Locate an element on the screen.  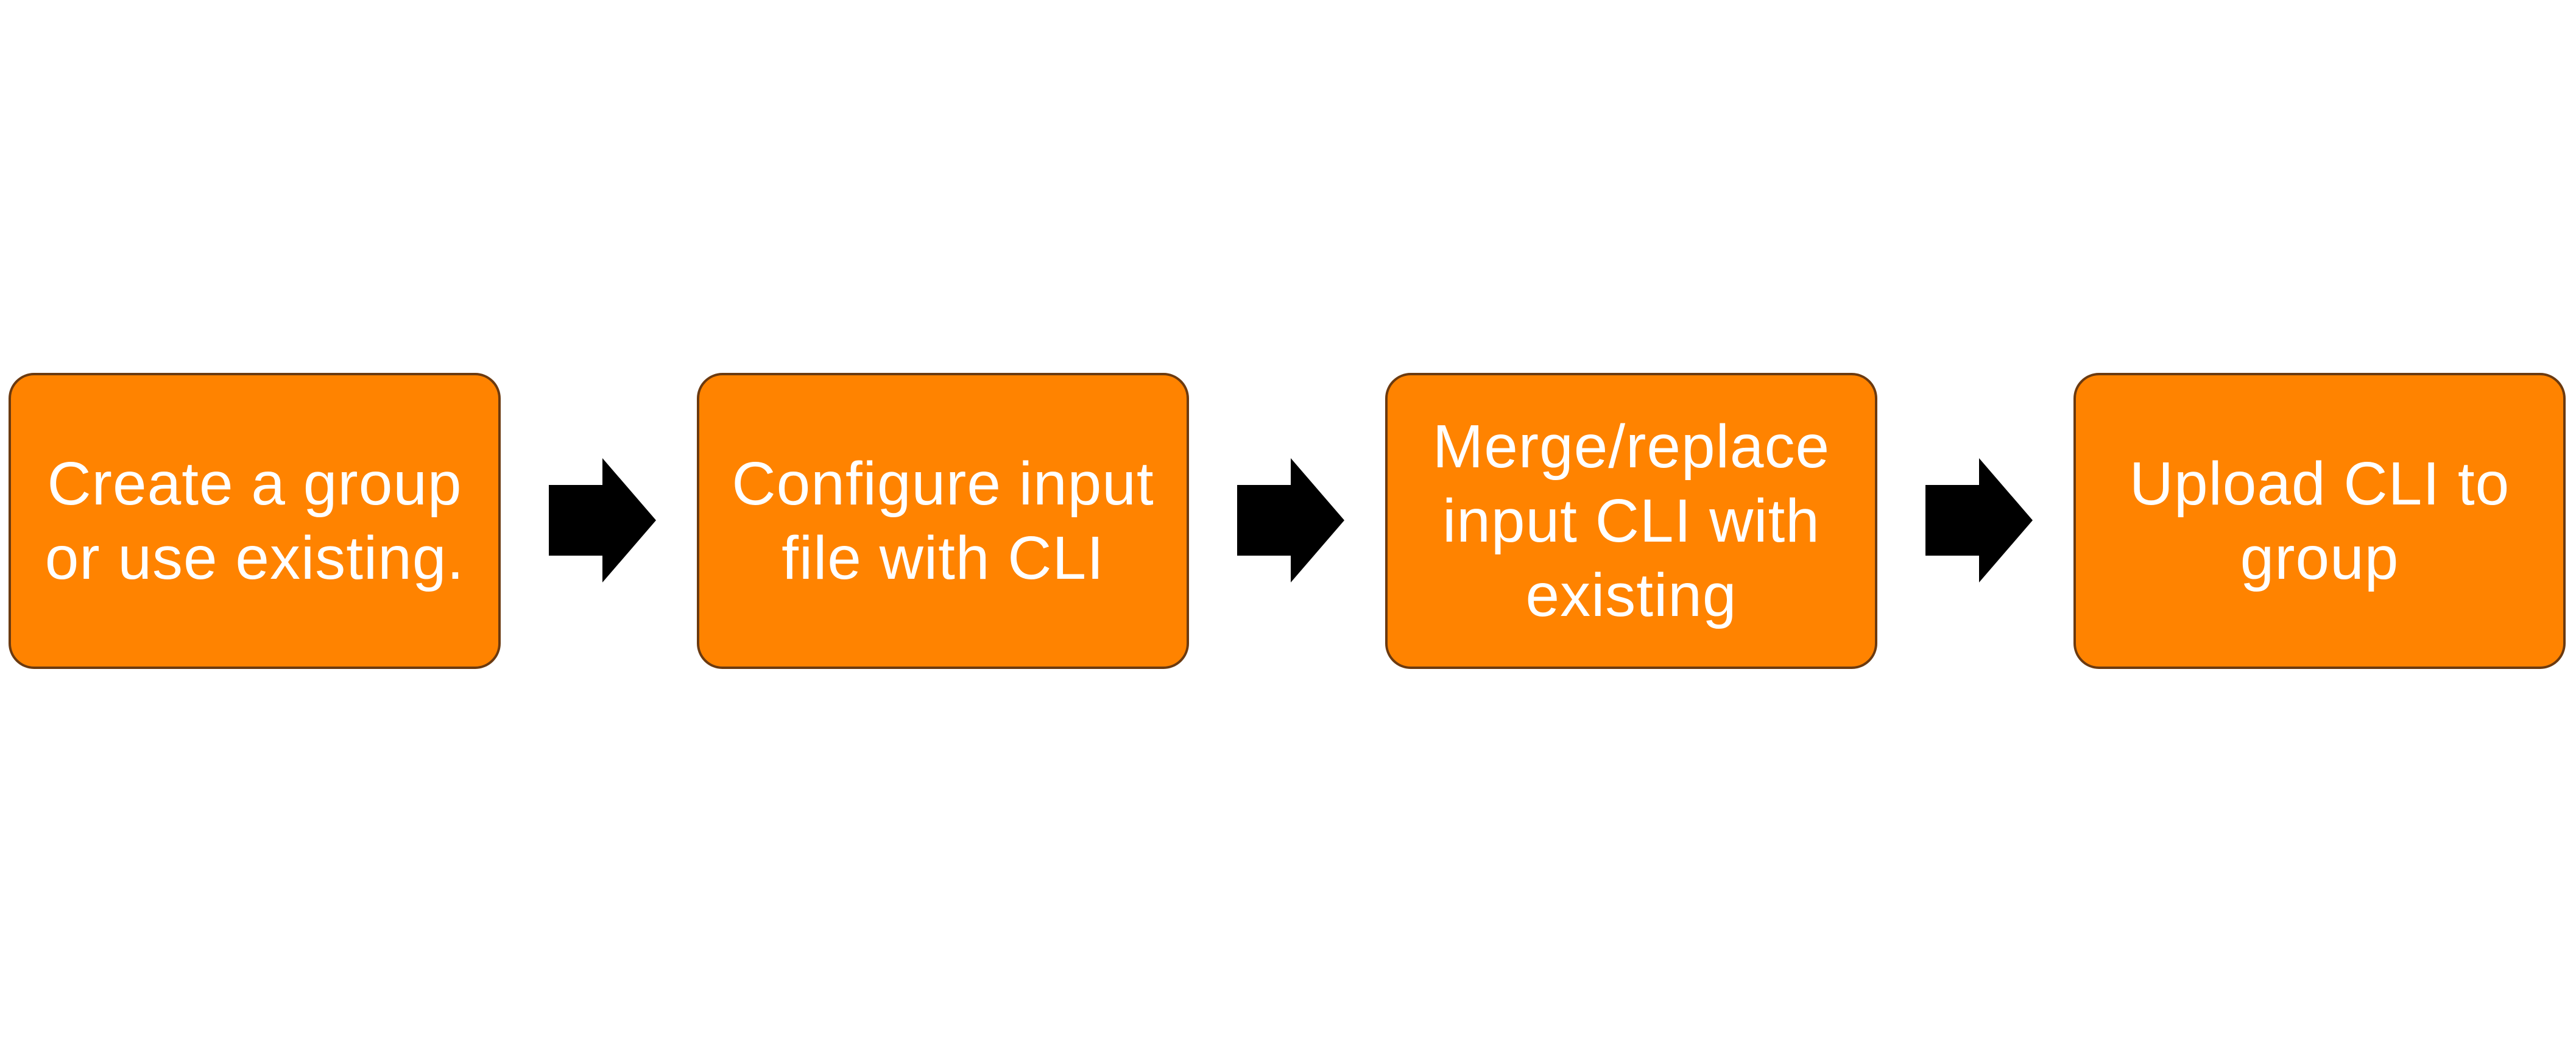
step-box-upload-cli: Upload CLI to group is located at coordinates (2319, 521).